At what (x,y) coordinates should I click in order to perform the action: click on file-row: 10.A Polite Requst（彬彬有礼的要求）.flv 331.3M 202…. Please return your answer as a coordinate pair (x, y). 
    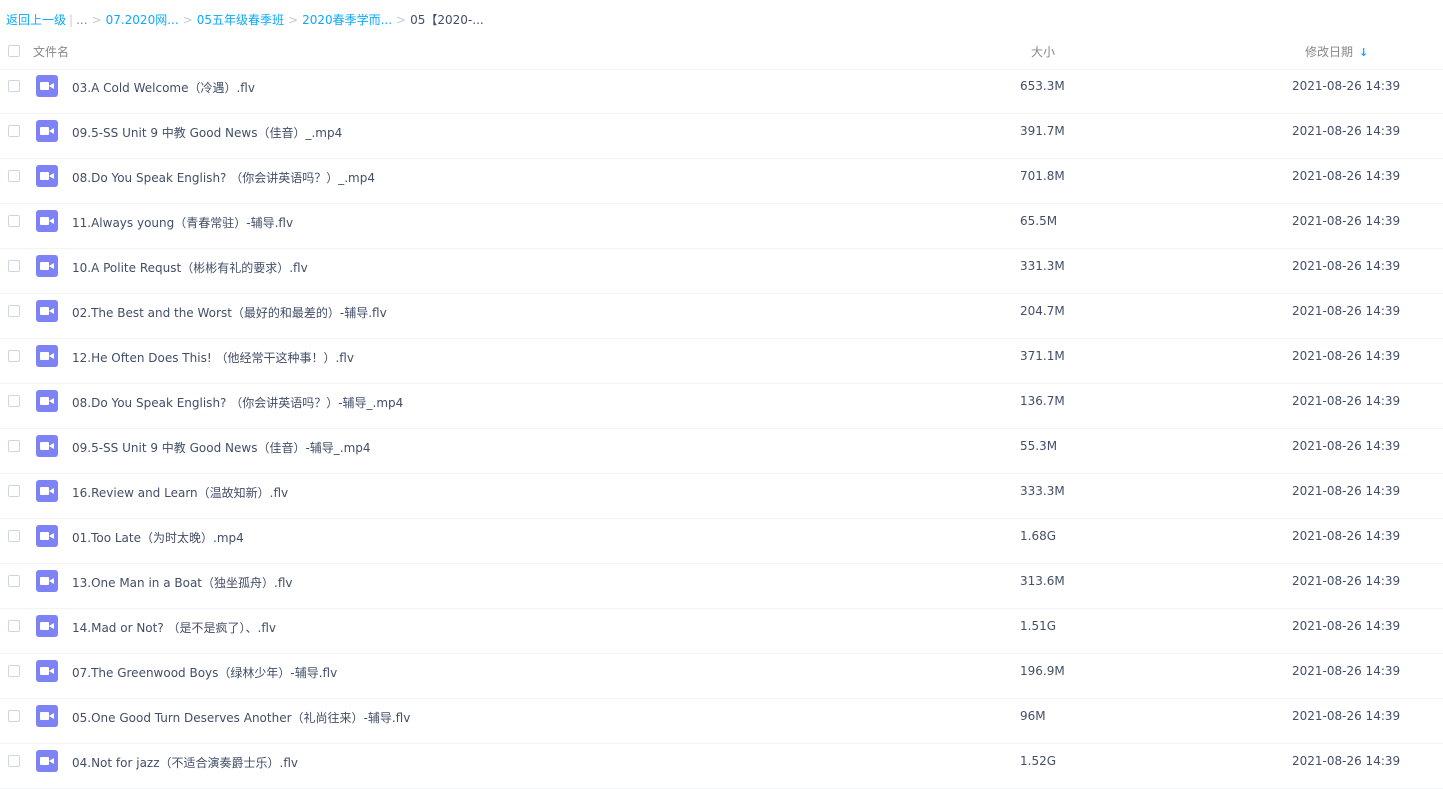
    Looking at the image, I should click on (721, 271).